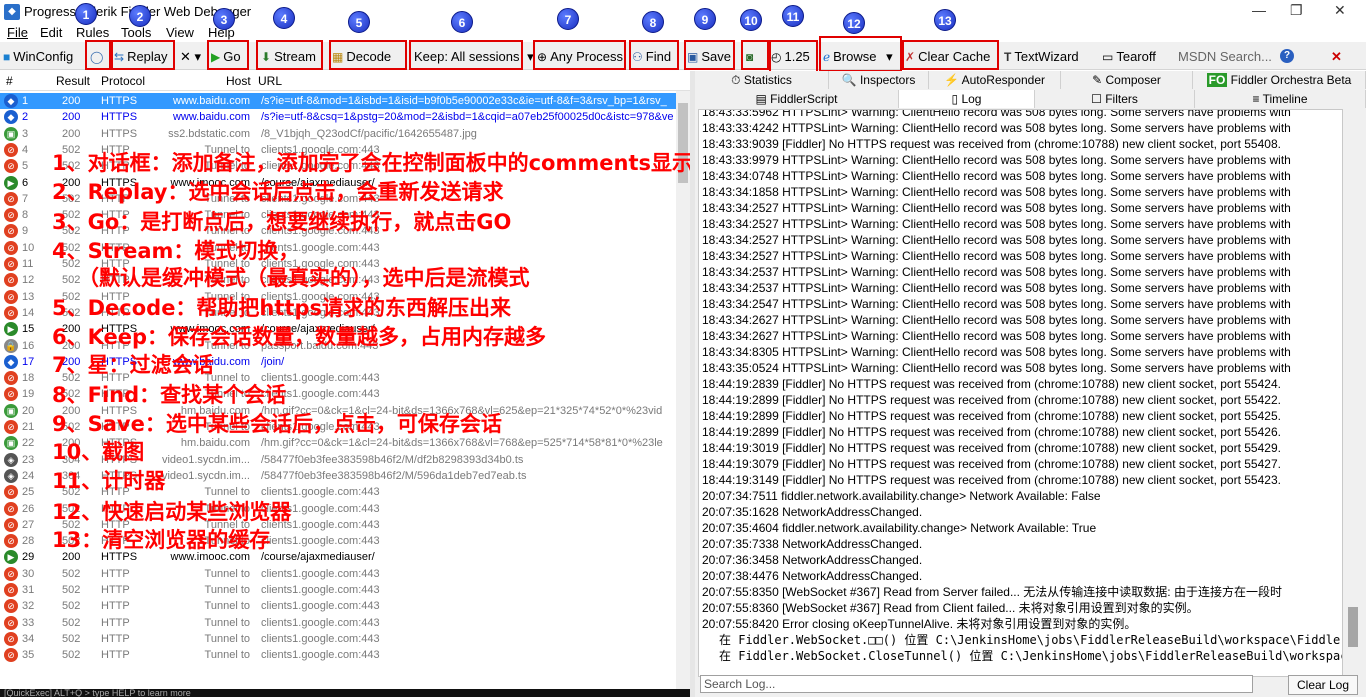  What do you see at coordinates (25, 215) in the screenshot?
I see `session-num: 8` at bounding box center [25, 215].